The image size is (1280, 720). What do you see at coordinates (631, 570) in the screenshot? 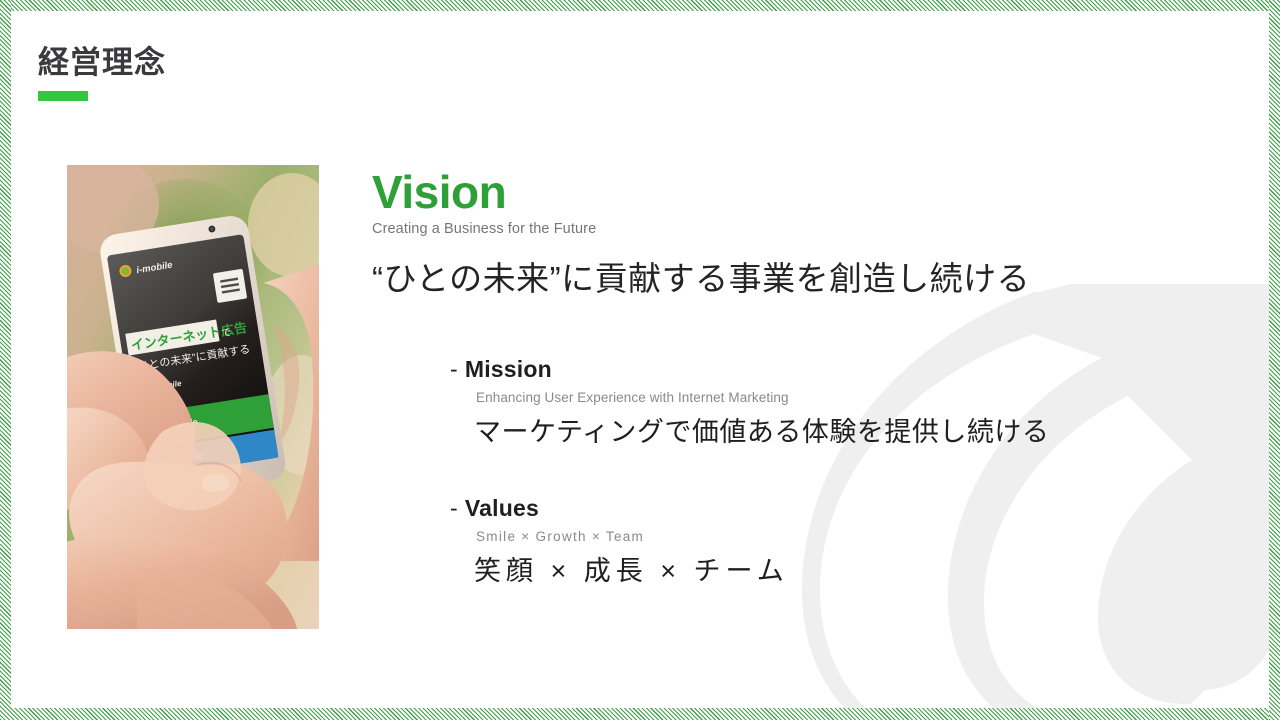
I see `values-statement: 笑顔 × 成長 × チーム` at bounding box center [631, 570].